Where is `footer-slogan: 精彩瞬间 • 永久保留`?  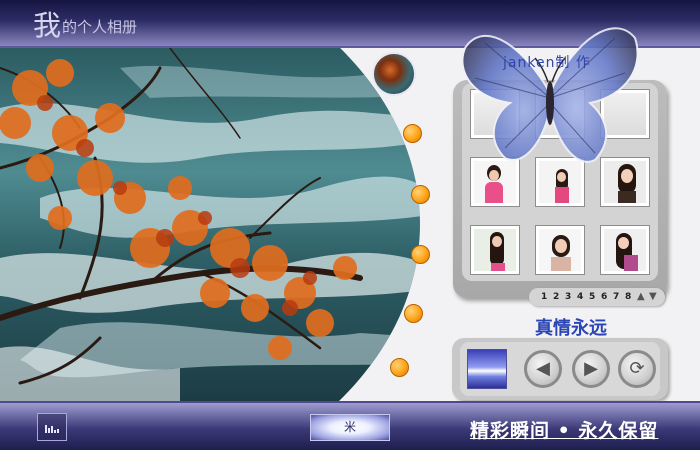 footer-slogan: 精彩瞬间 • 永久保留 is located at coordinates (564, 429).